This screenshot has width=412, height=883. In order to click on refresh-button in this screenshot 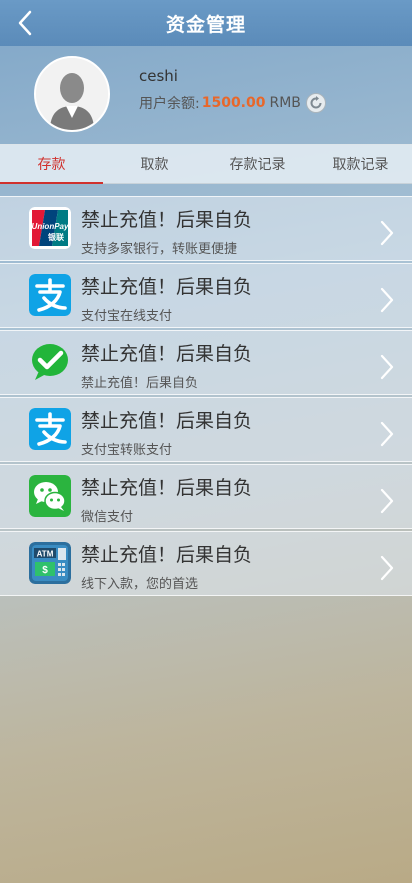, I will do `click(315, 103)`.